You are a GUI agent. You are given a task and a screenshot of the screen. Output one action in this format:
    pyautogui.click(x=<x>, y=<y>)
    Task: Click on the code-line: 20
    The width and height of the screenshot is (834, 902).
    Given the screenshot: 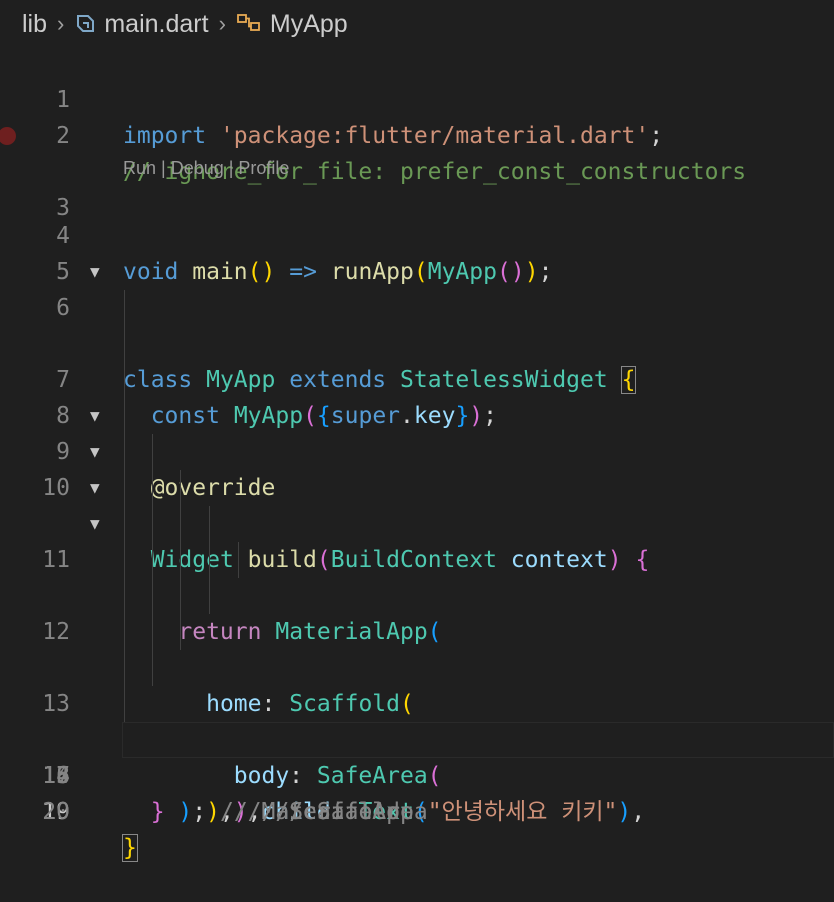 What is the action you would take?
    pyautogui.click(x=417, y=791)
    